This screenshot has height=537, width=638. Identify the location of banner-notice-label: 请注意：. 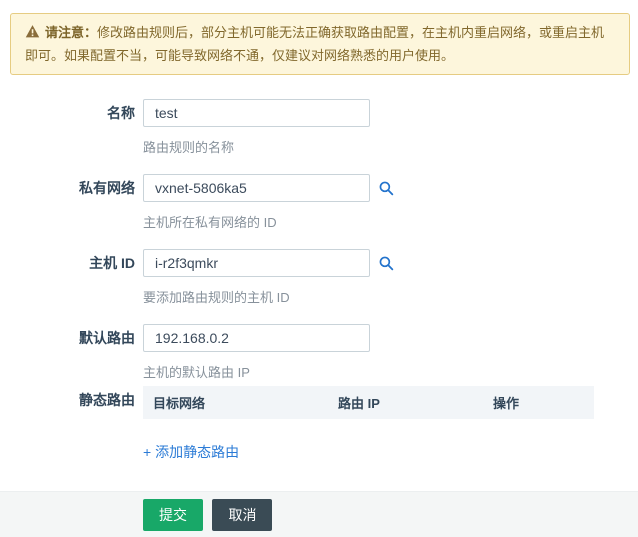
(71, 32).